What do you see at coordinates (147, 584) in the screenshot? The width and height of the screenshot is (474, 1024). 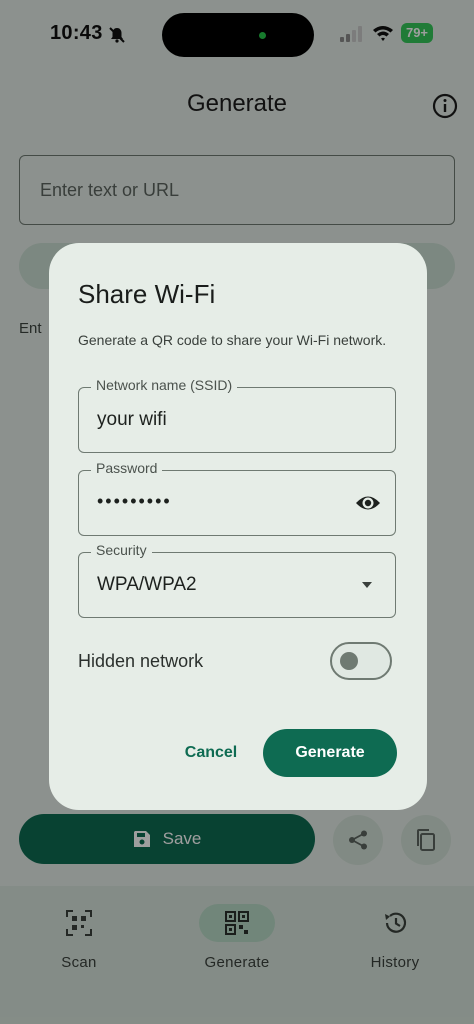 I see `security-value: WPA/WPA2` at bounding box center [147, 584].